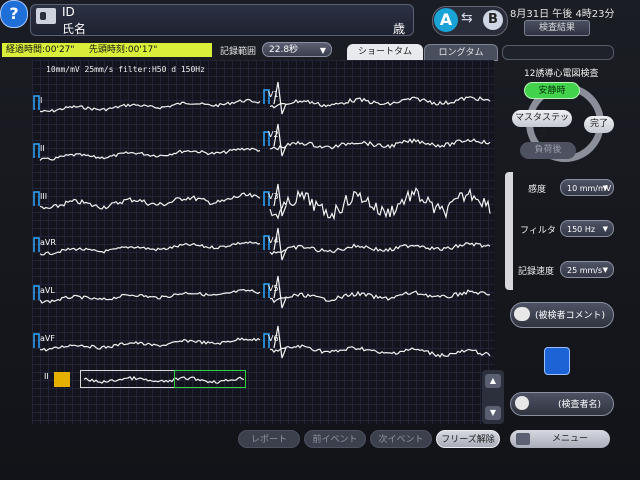 The width and height of the screenshot is (640, 480). Describe the element at coordinates (335, 439) in the screenshot. I see `prev-event-button: 前イベント` at that location.